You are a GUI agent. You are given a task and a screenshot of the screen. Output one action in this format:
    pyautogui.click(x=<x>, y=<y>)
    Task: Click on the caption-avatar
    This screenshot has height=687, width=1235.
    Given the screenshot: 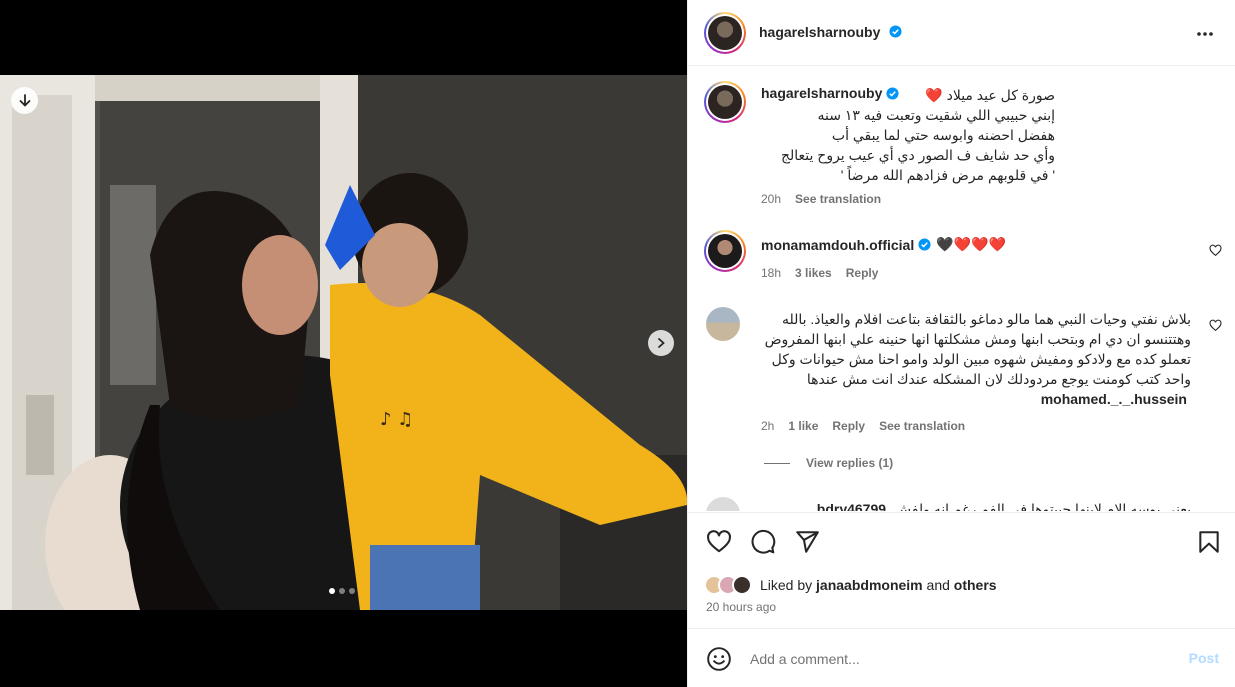 What is the action you would take?
    pyautogui.click(x=725, y=102)
    